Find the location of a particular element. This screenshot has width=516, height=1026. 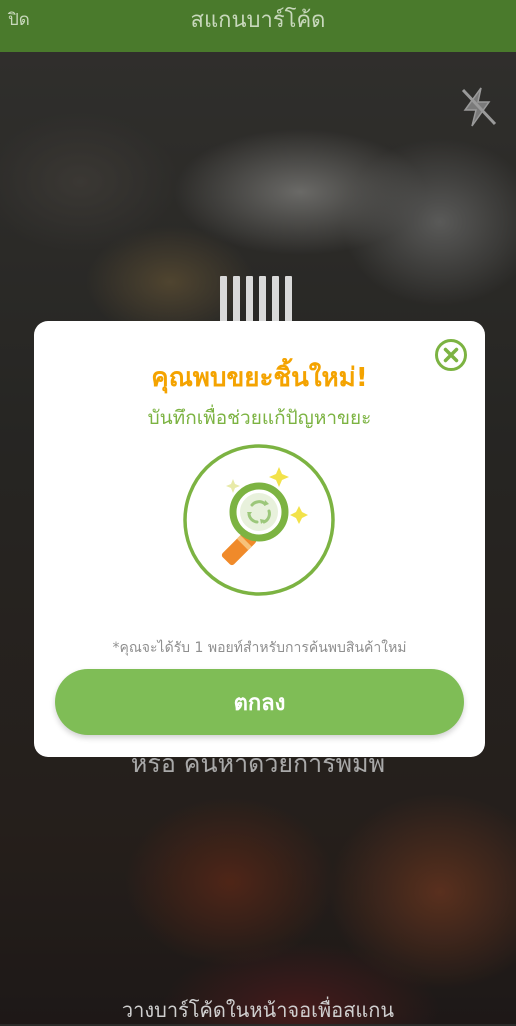

ok-button: ตกลง is located at coordinates (259, 702).